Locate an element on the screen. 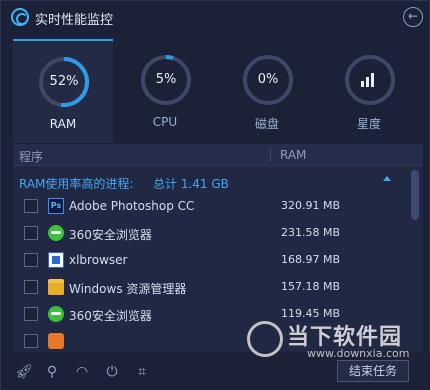 The height and width of the screenshot is (390, 430). rating-gauge is located at coordinates (370, 80).